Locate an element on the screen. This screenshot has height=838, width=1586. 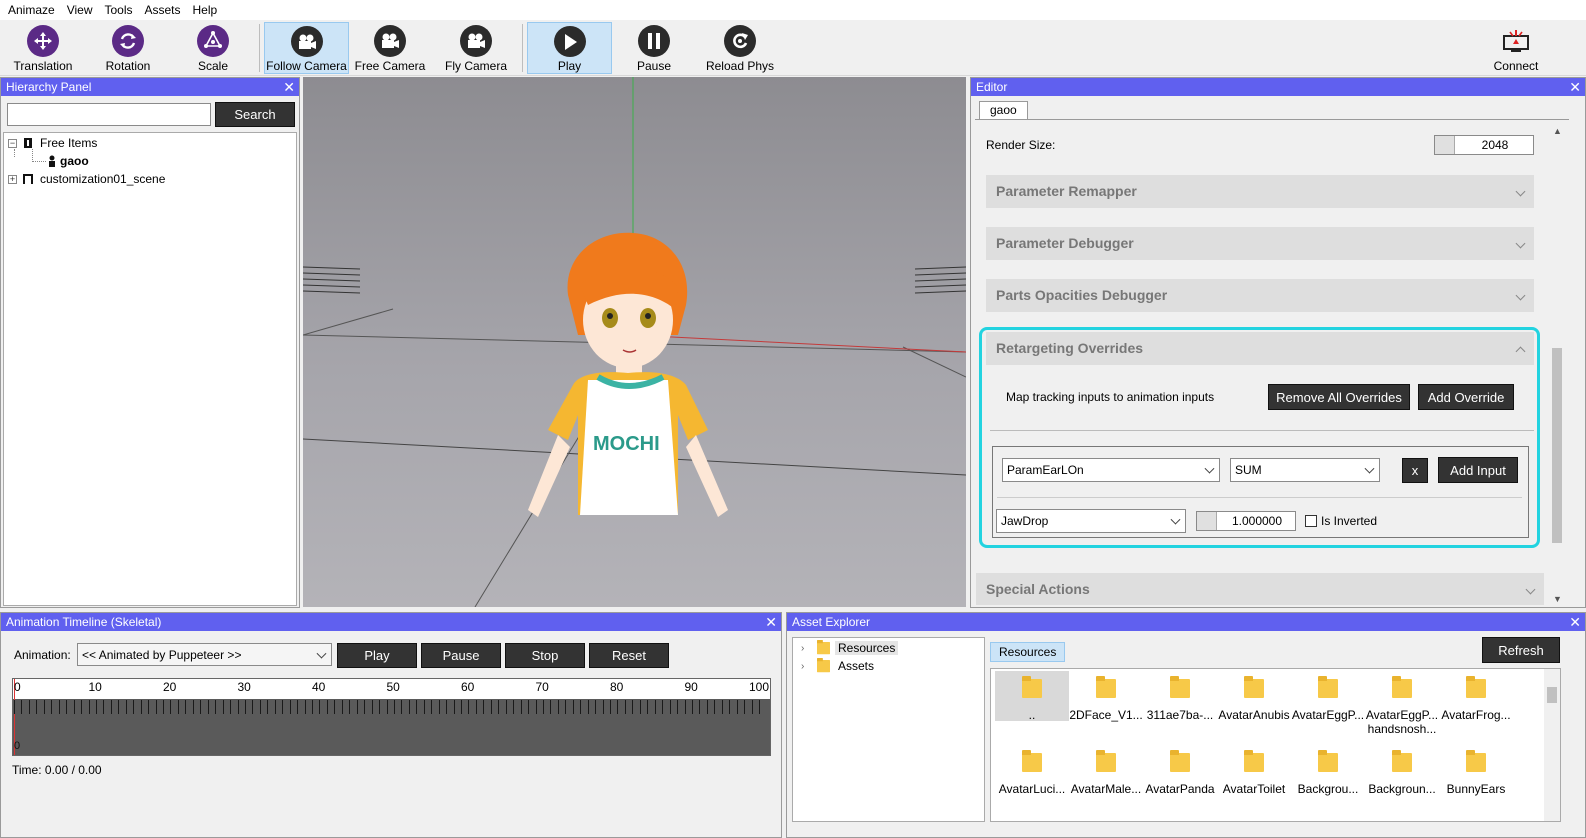
tab-gaoo: gaoo is located at coordinates (1003, 110).